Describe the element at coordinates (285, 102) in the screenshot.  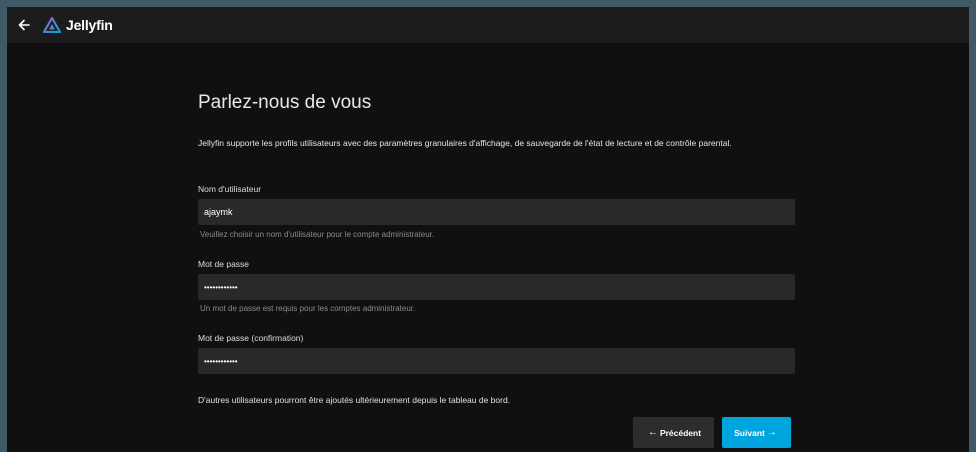
I see `page-title: Parlez-nous de vous` at that location.